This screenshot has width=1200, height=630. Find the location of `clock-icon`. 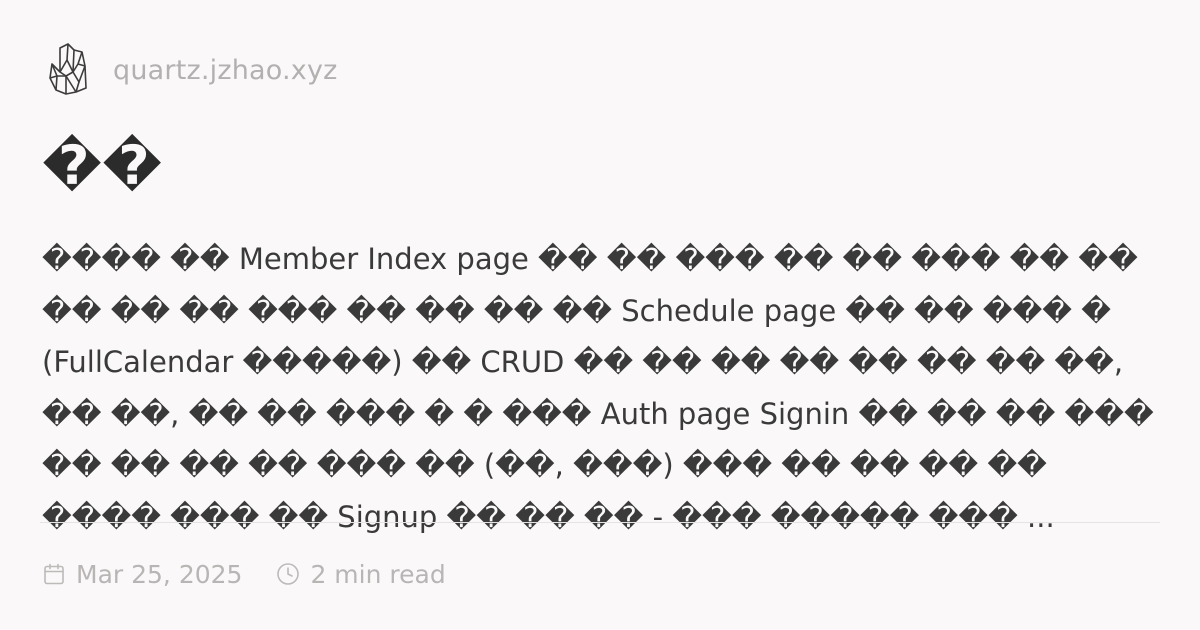

clock-icon is located at coordinates (288, 574).